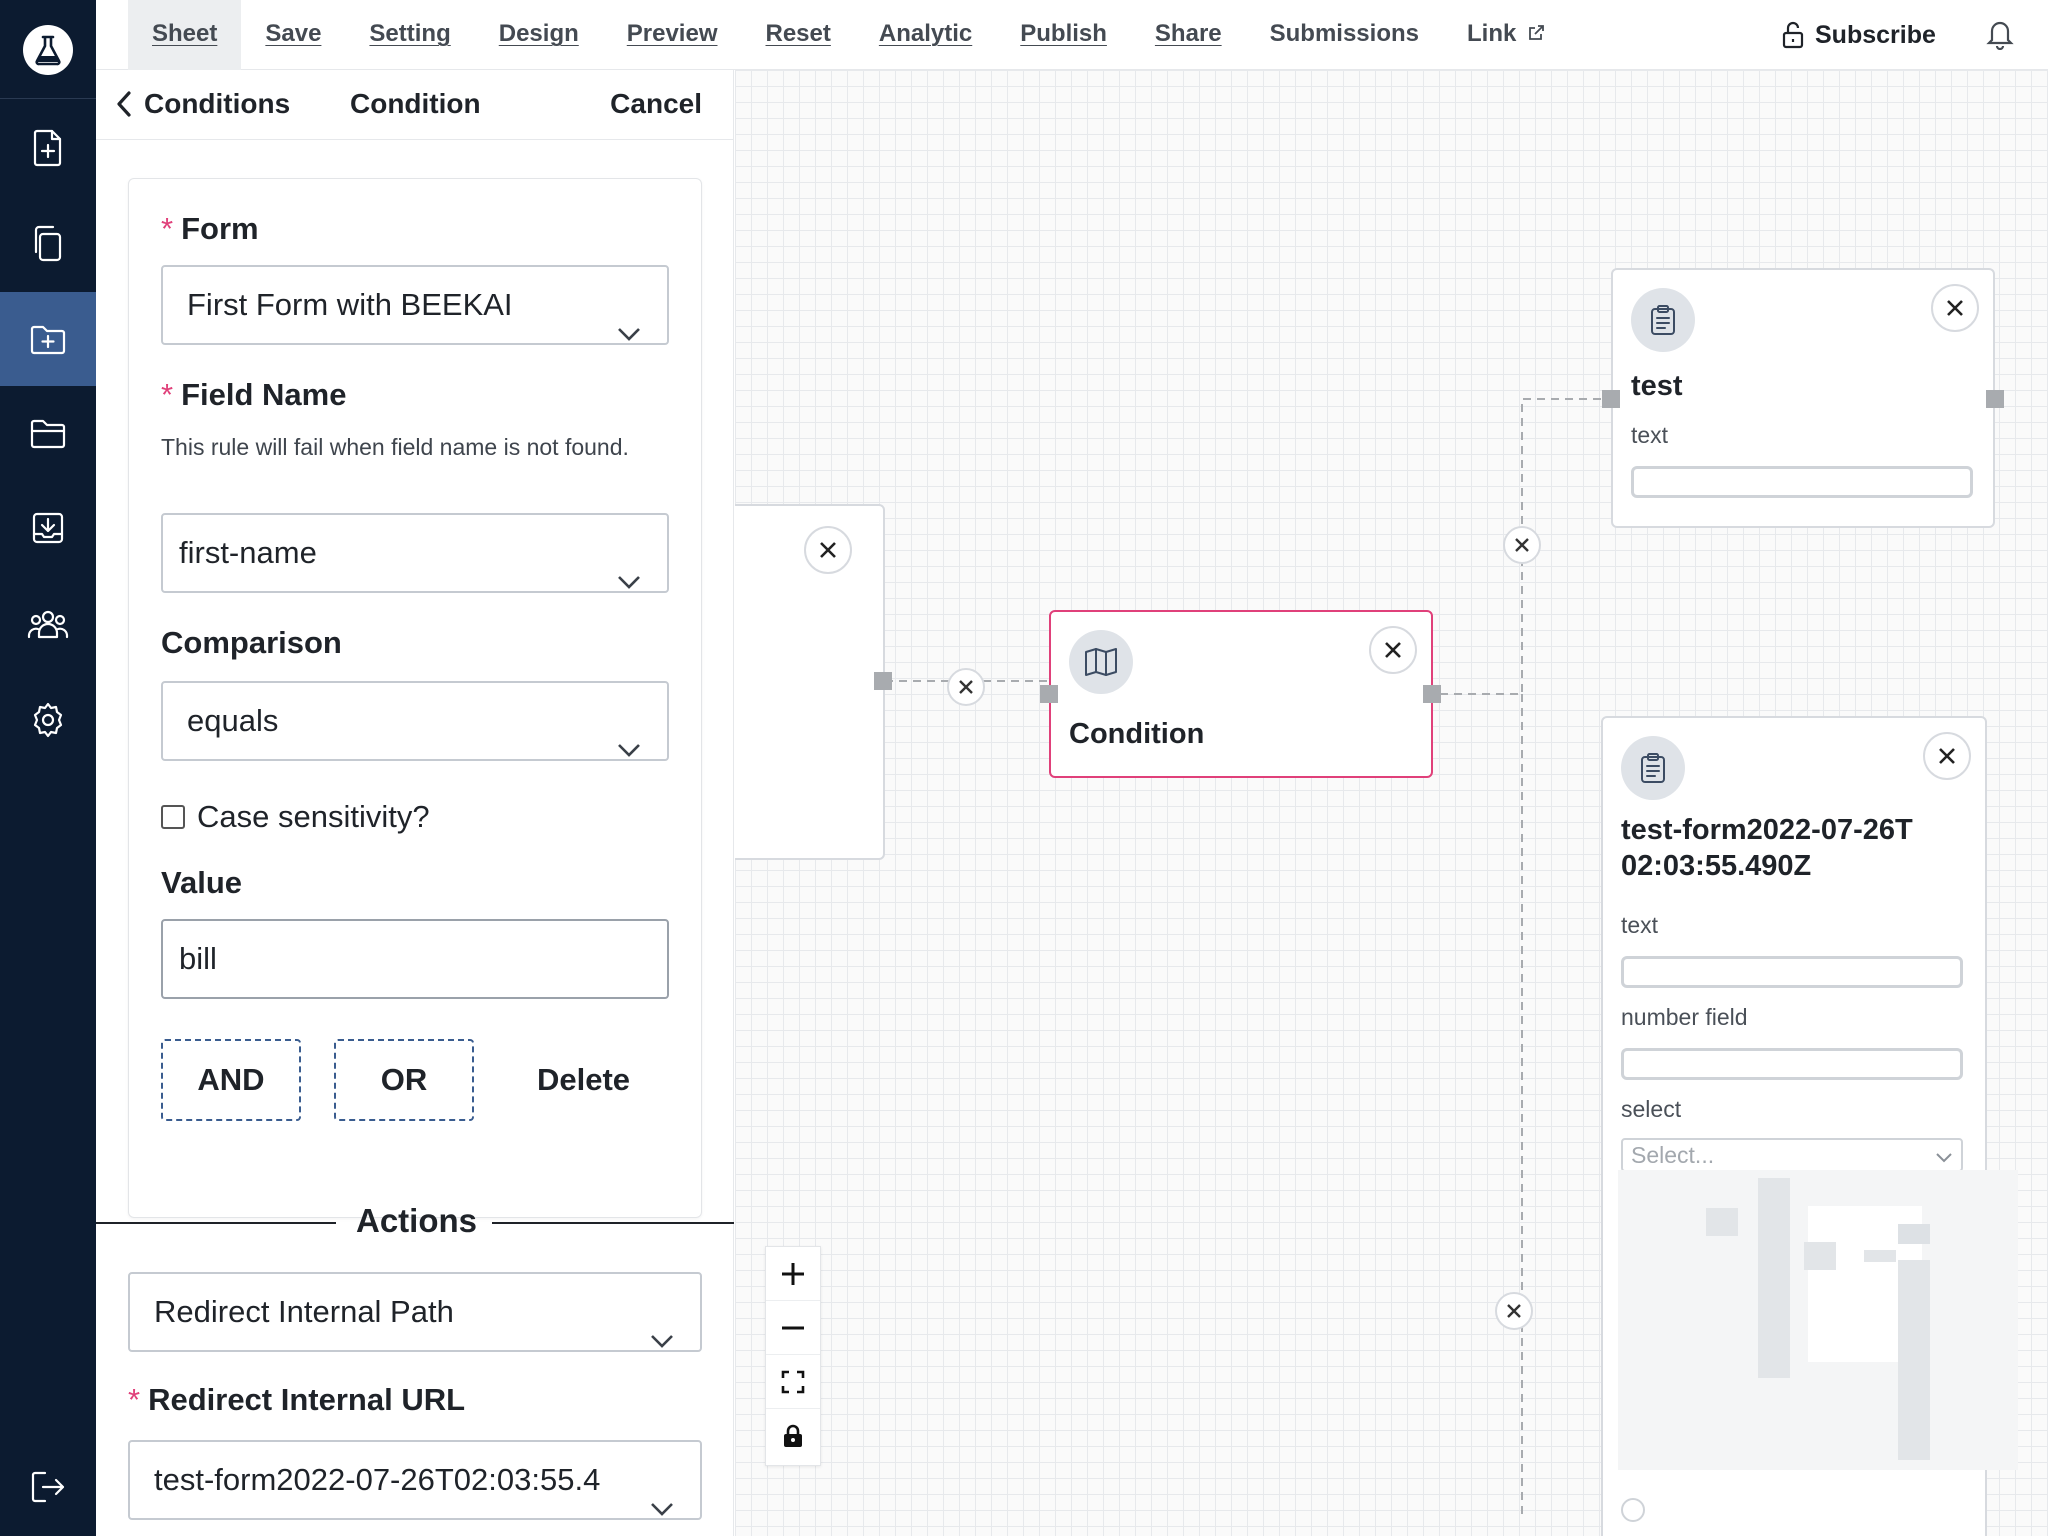  Describe the element at coordinates (1818, 1320) in the screenshot. I see `minimap` at that location.